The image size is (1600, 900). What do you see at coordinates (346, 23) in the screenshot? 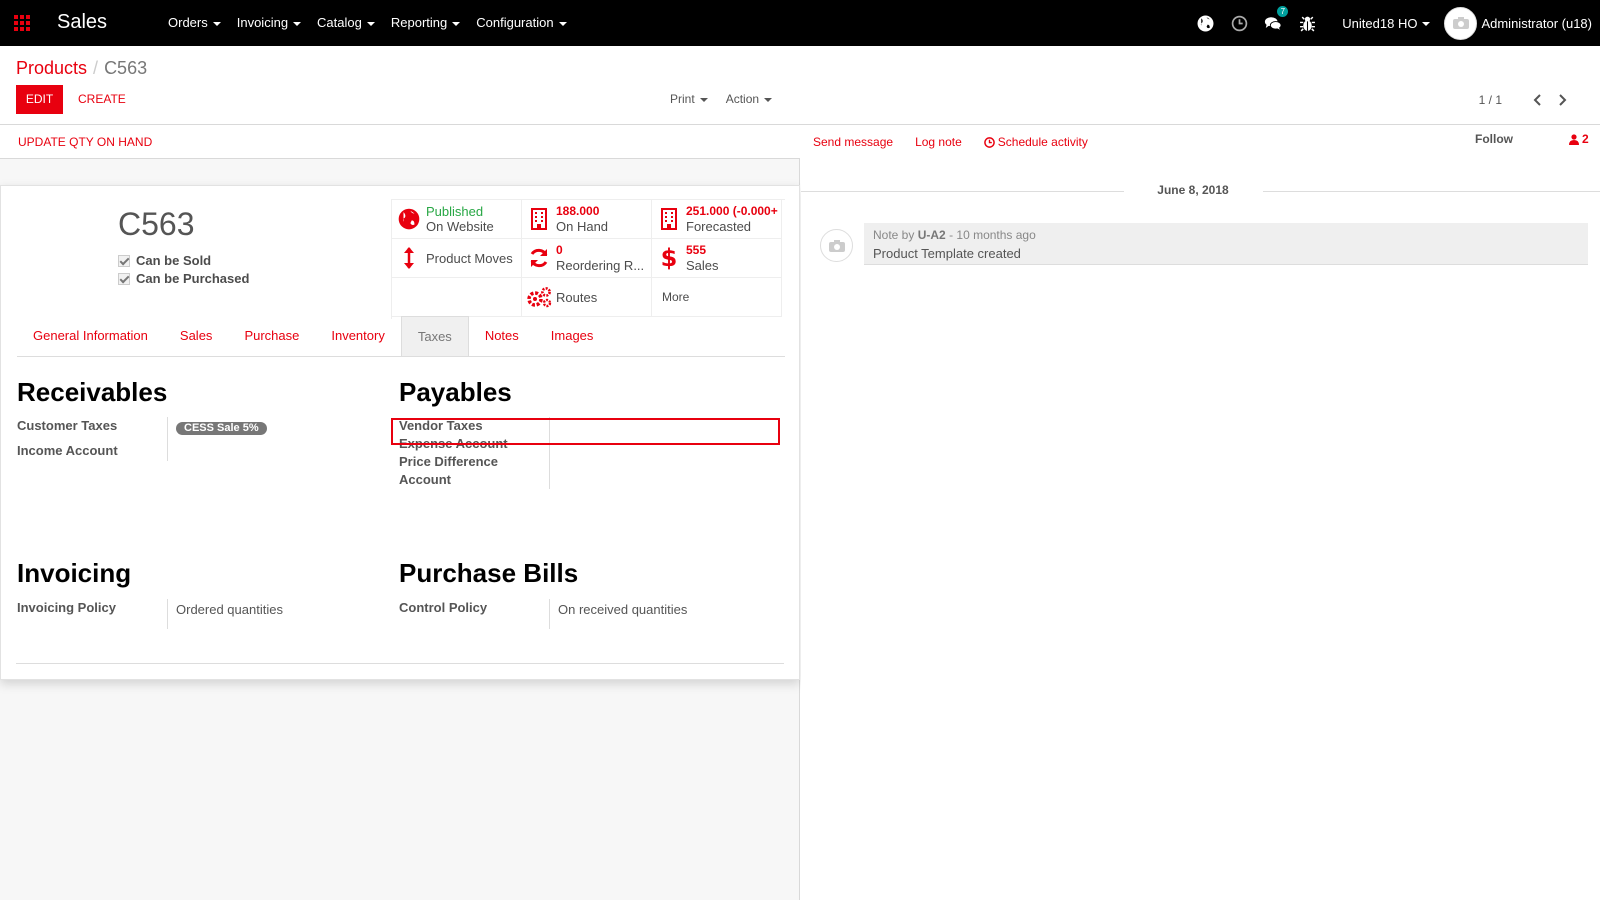
I see `menu-catalog: Catalog` at bounding box center [346, 23].